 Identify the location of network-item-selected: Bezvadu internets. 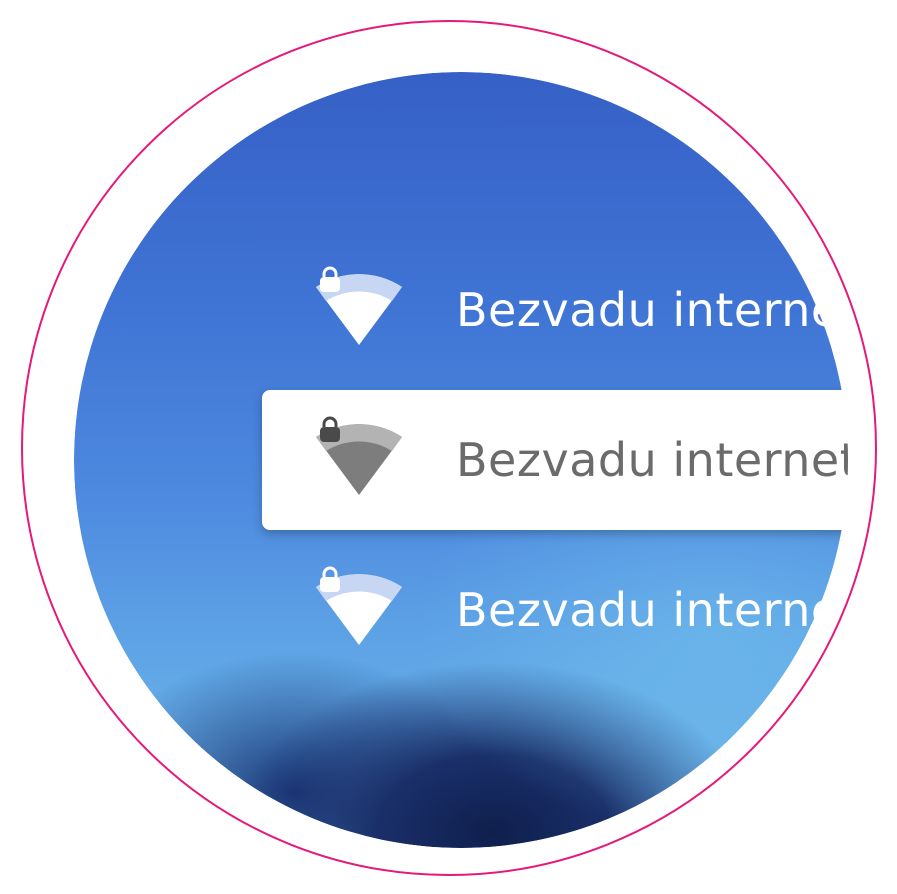
(599, 460).